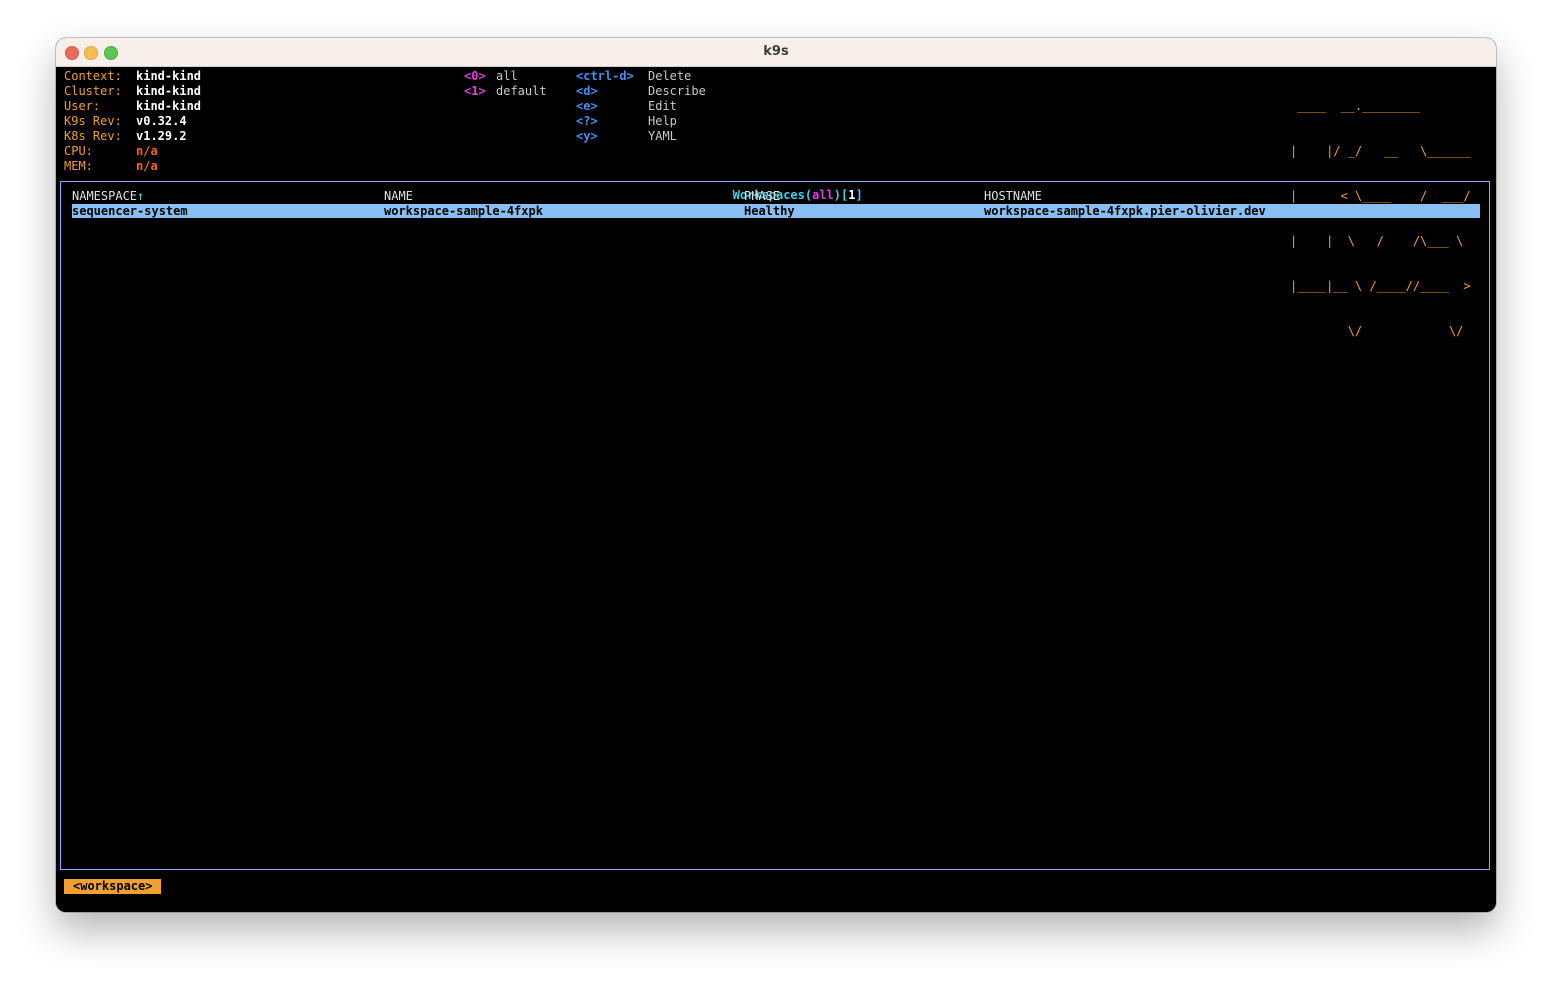  What do you see at coordinates (463, 211) in the screenshot?
I see `row-name: workspace-sample-4fxpk` at bounding box center [463, 211].